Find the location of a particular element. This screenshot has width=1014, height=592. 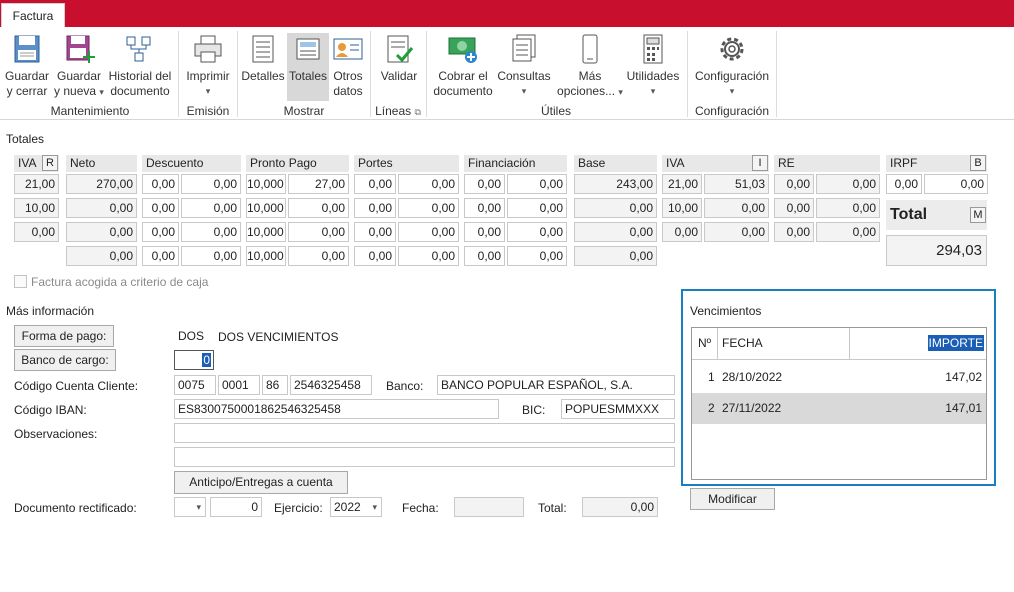

totals-cell-pronto-amount: 27,00 is located at coordinates (318, 184).